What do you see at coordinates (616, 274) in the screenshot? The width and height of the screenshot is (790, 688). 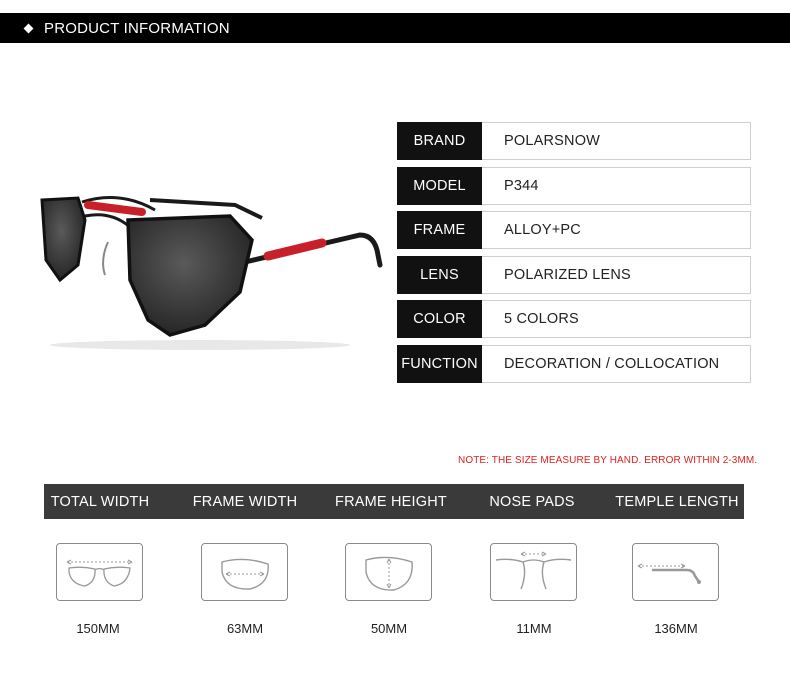 I see `spec-value: POLARIZED LENS` at bounding box center [616, 274].